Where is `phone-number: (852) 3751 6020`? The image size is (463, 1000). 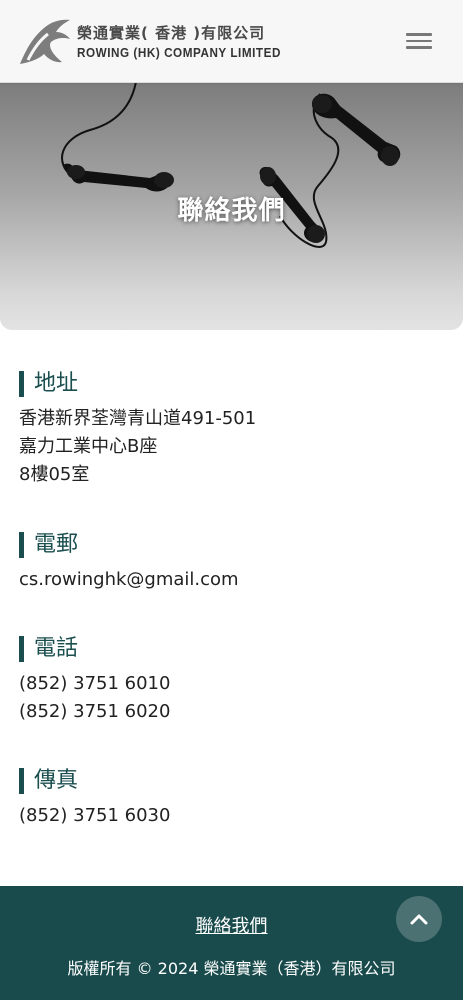
phone-number: (852) 3751 6020 is located at coordinates (229, 712).